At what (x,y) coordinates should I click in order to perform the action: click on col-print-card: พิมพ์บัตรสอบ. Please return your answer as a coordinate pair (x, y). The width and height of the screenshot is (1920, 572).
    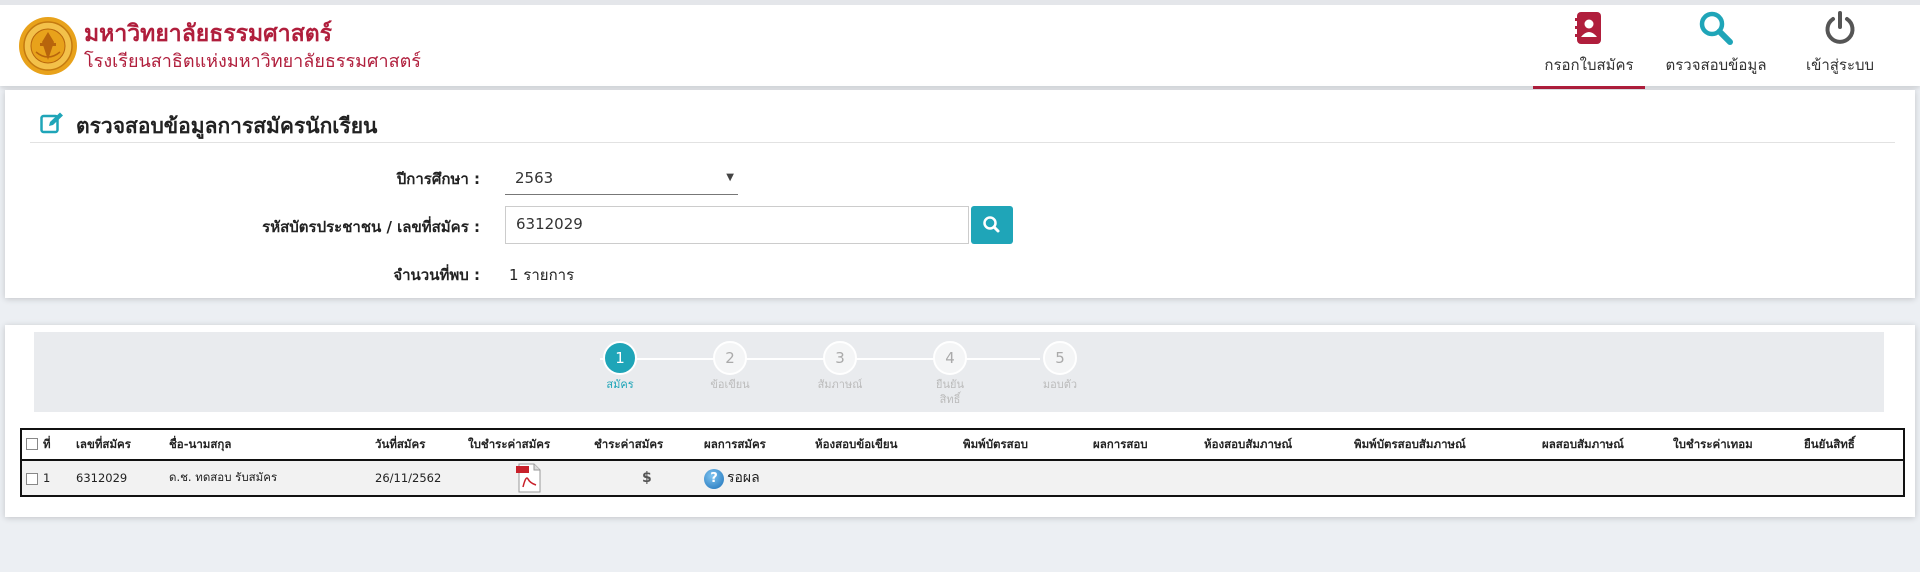
    Looking at the image, I should click on (1024, 444).